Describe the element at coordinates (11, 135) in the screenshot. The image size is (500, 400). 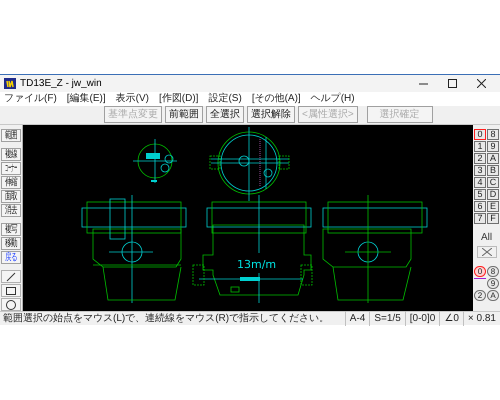
I see `tool-button: 範囲` at that location.